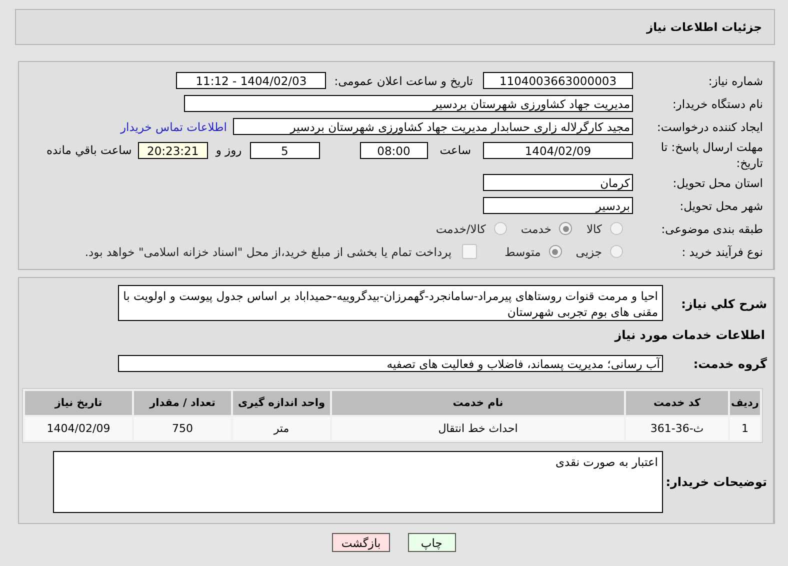  I want to click on checkbox-label: پرداخت تمام یا بخشی از مبلغ خرید،از محل "اسناد خزانه اسلامی" خواهد بود., so click(268, 251).